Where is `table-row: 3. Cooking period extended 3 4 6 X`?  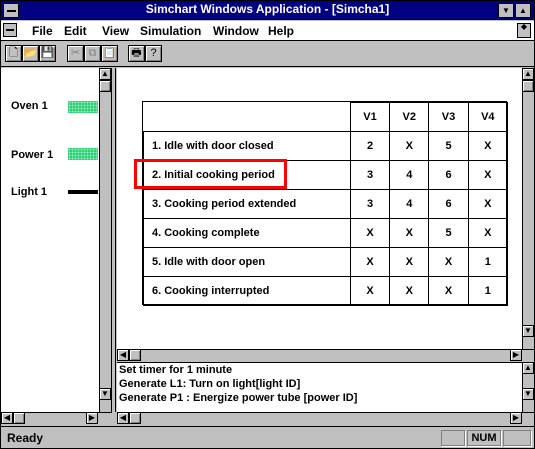
table-row: 3. Cooking period extended 3 4 6 X is located at coordinates (326, 204).